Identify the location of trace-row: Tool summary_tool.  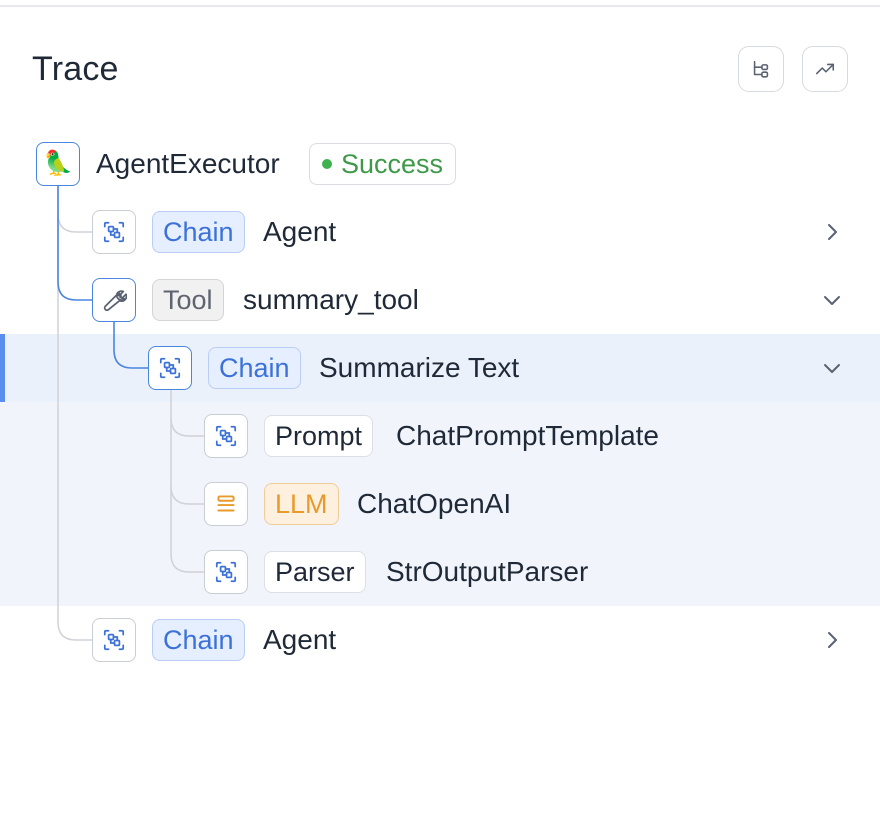
(440, 300).